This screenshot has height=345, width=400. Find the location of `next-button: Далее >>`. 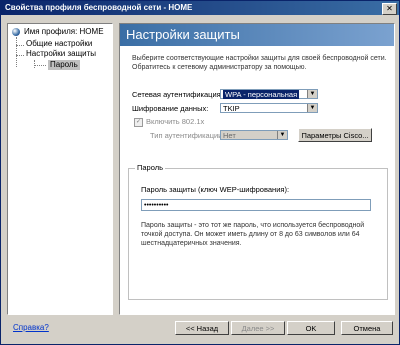

next-button: Далее >> is located at coordinates (258, 328).